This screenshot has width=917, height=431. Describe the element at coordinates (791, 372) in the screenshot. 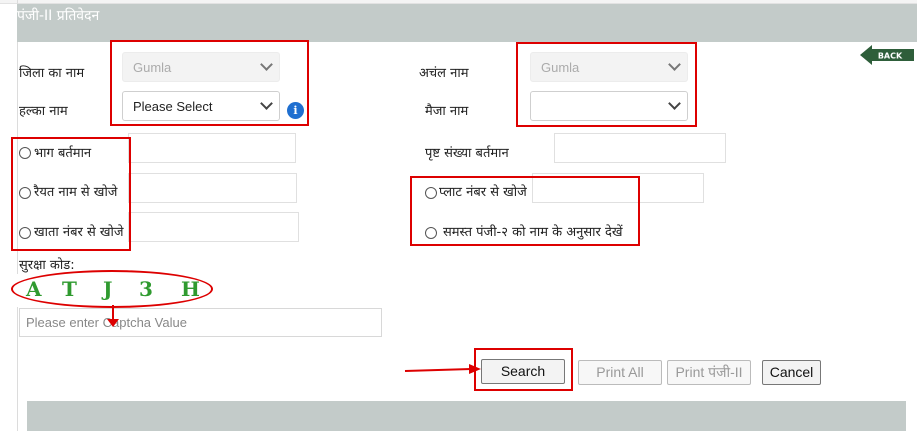

I see `cancel-button: Cancel` at that location.